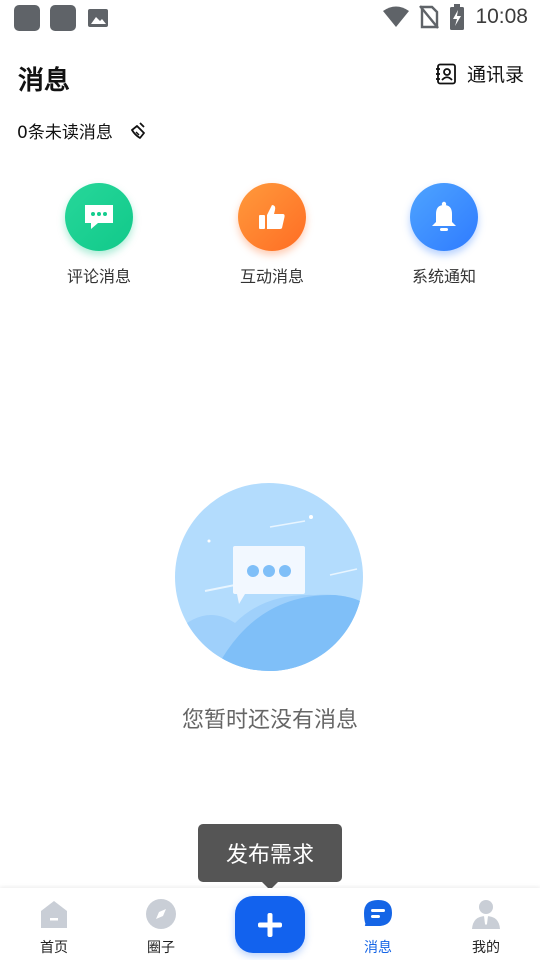 This screenshot has width=540, height=960. Describe the element at coordinates (54, 914) in the screenshot. I see `home-icon` at that location.